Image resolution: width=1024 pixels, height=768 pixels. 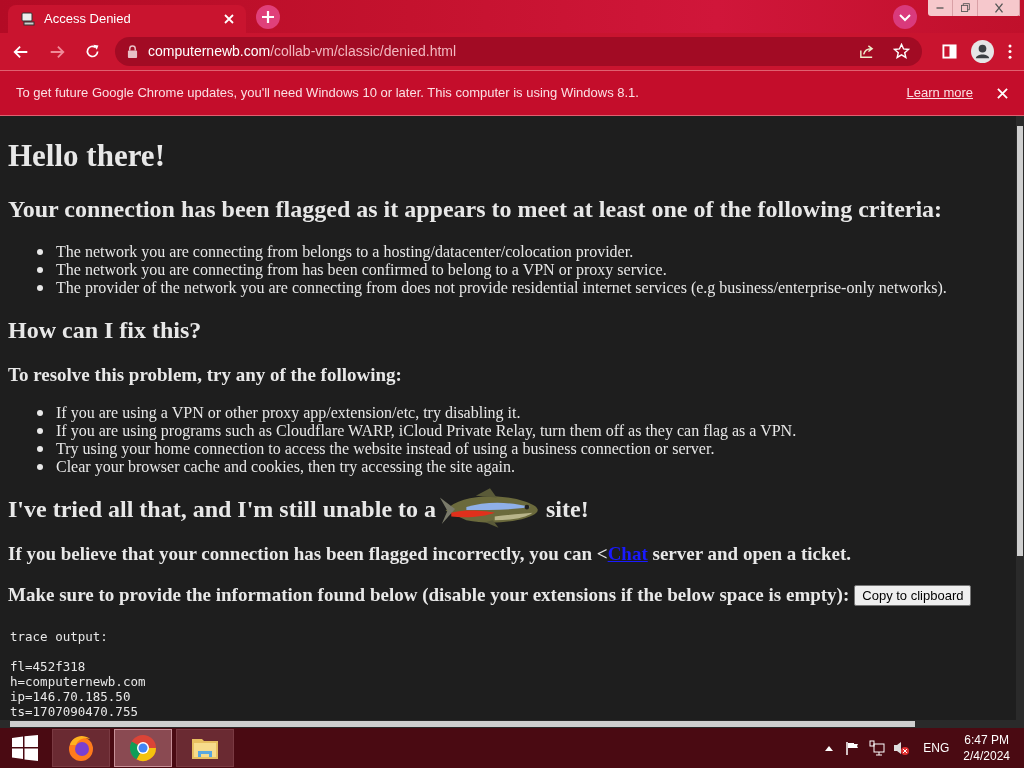 I want to click on list-item-text: If you are using programs such as Cloudflare WARP, iCloud Private Relay, turn them off as they can flag as a VPN., so click(x=426, y=431).